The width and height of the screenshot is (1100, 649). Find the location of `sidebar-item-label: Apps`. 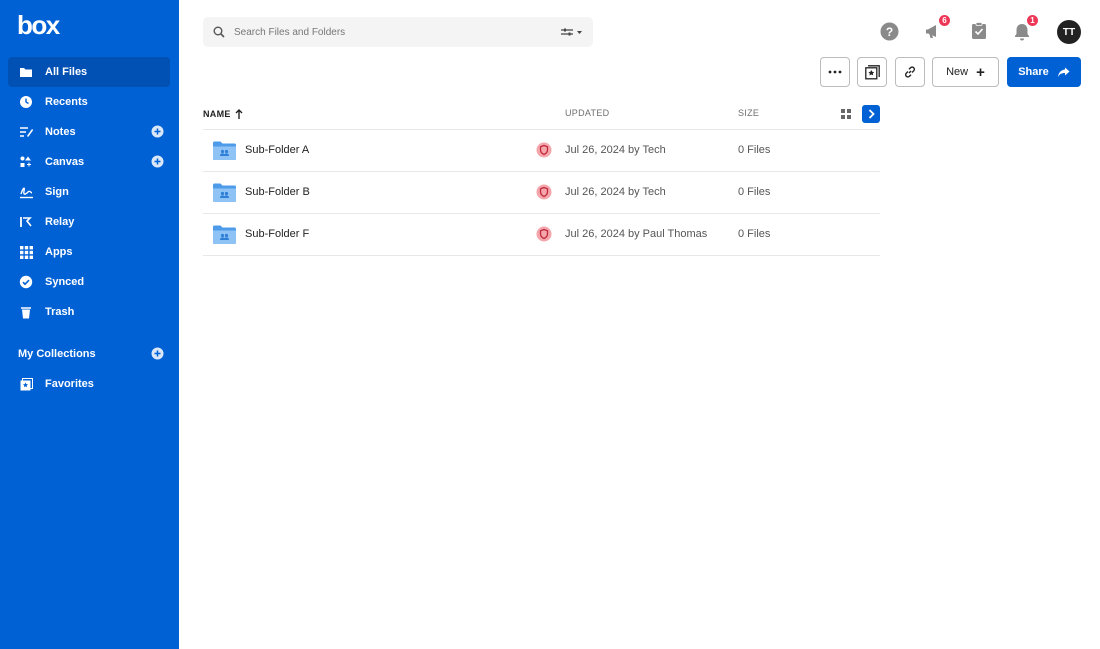

sidebar-item-label: Apps is located at coordinates (59, 252).